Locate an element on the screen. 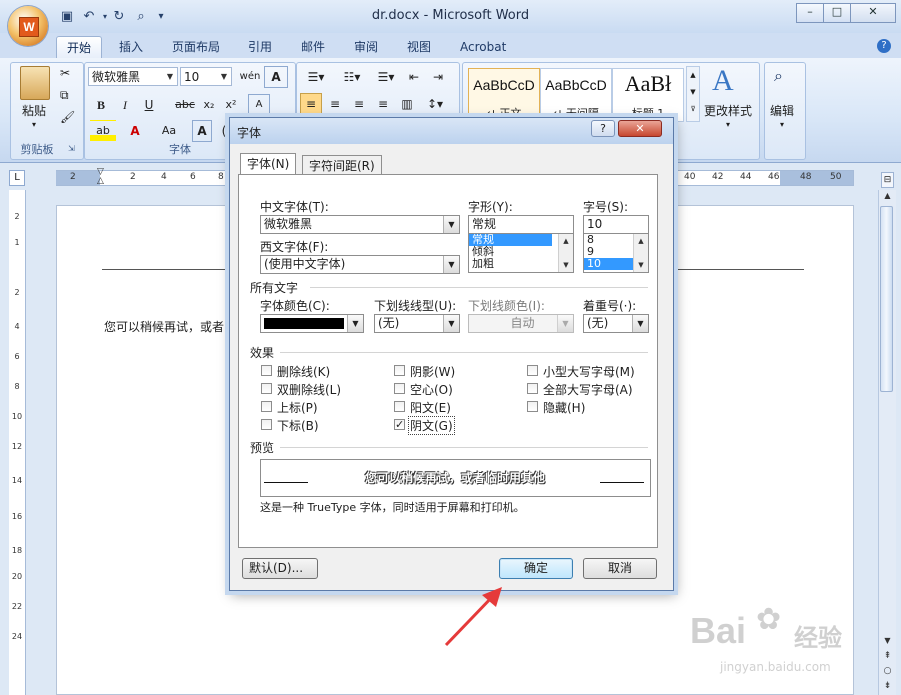  subscript-icon: x₂ is located at coordinates (209, 105).